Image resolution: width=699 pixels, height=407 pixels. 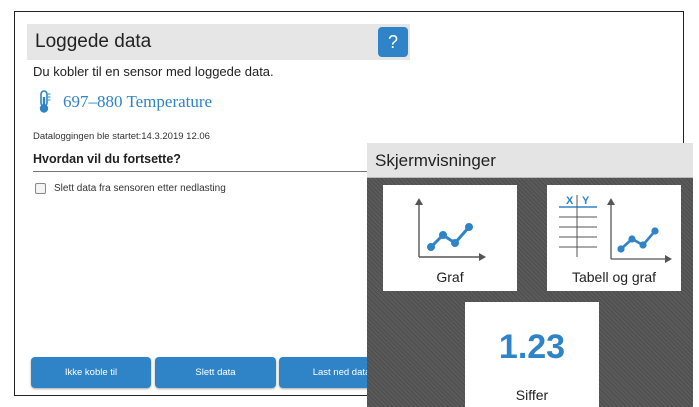 I want to click on question-heading: Hvordan vil du fortsette?, so click(x=107, y=159).